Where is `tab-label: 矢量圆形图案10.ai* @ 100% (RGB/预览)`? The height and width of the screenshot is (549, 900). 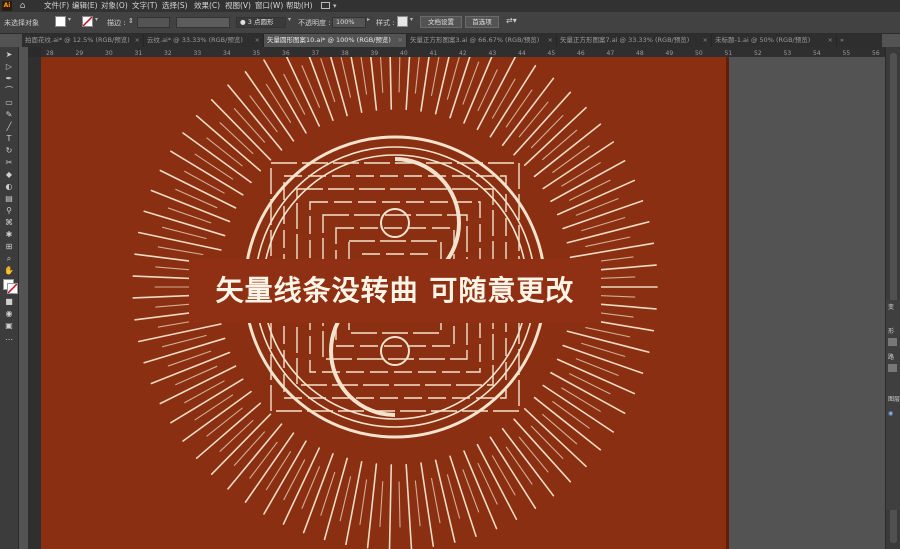
tab-label: 矢量圆形图案10.ai* @ 100% (RGB/预览) is located at coordinates (329, 40).